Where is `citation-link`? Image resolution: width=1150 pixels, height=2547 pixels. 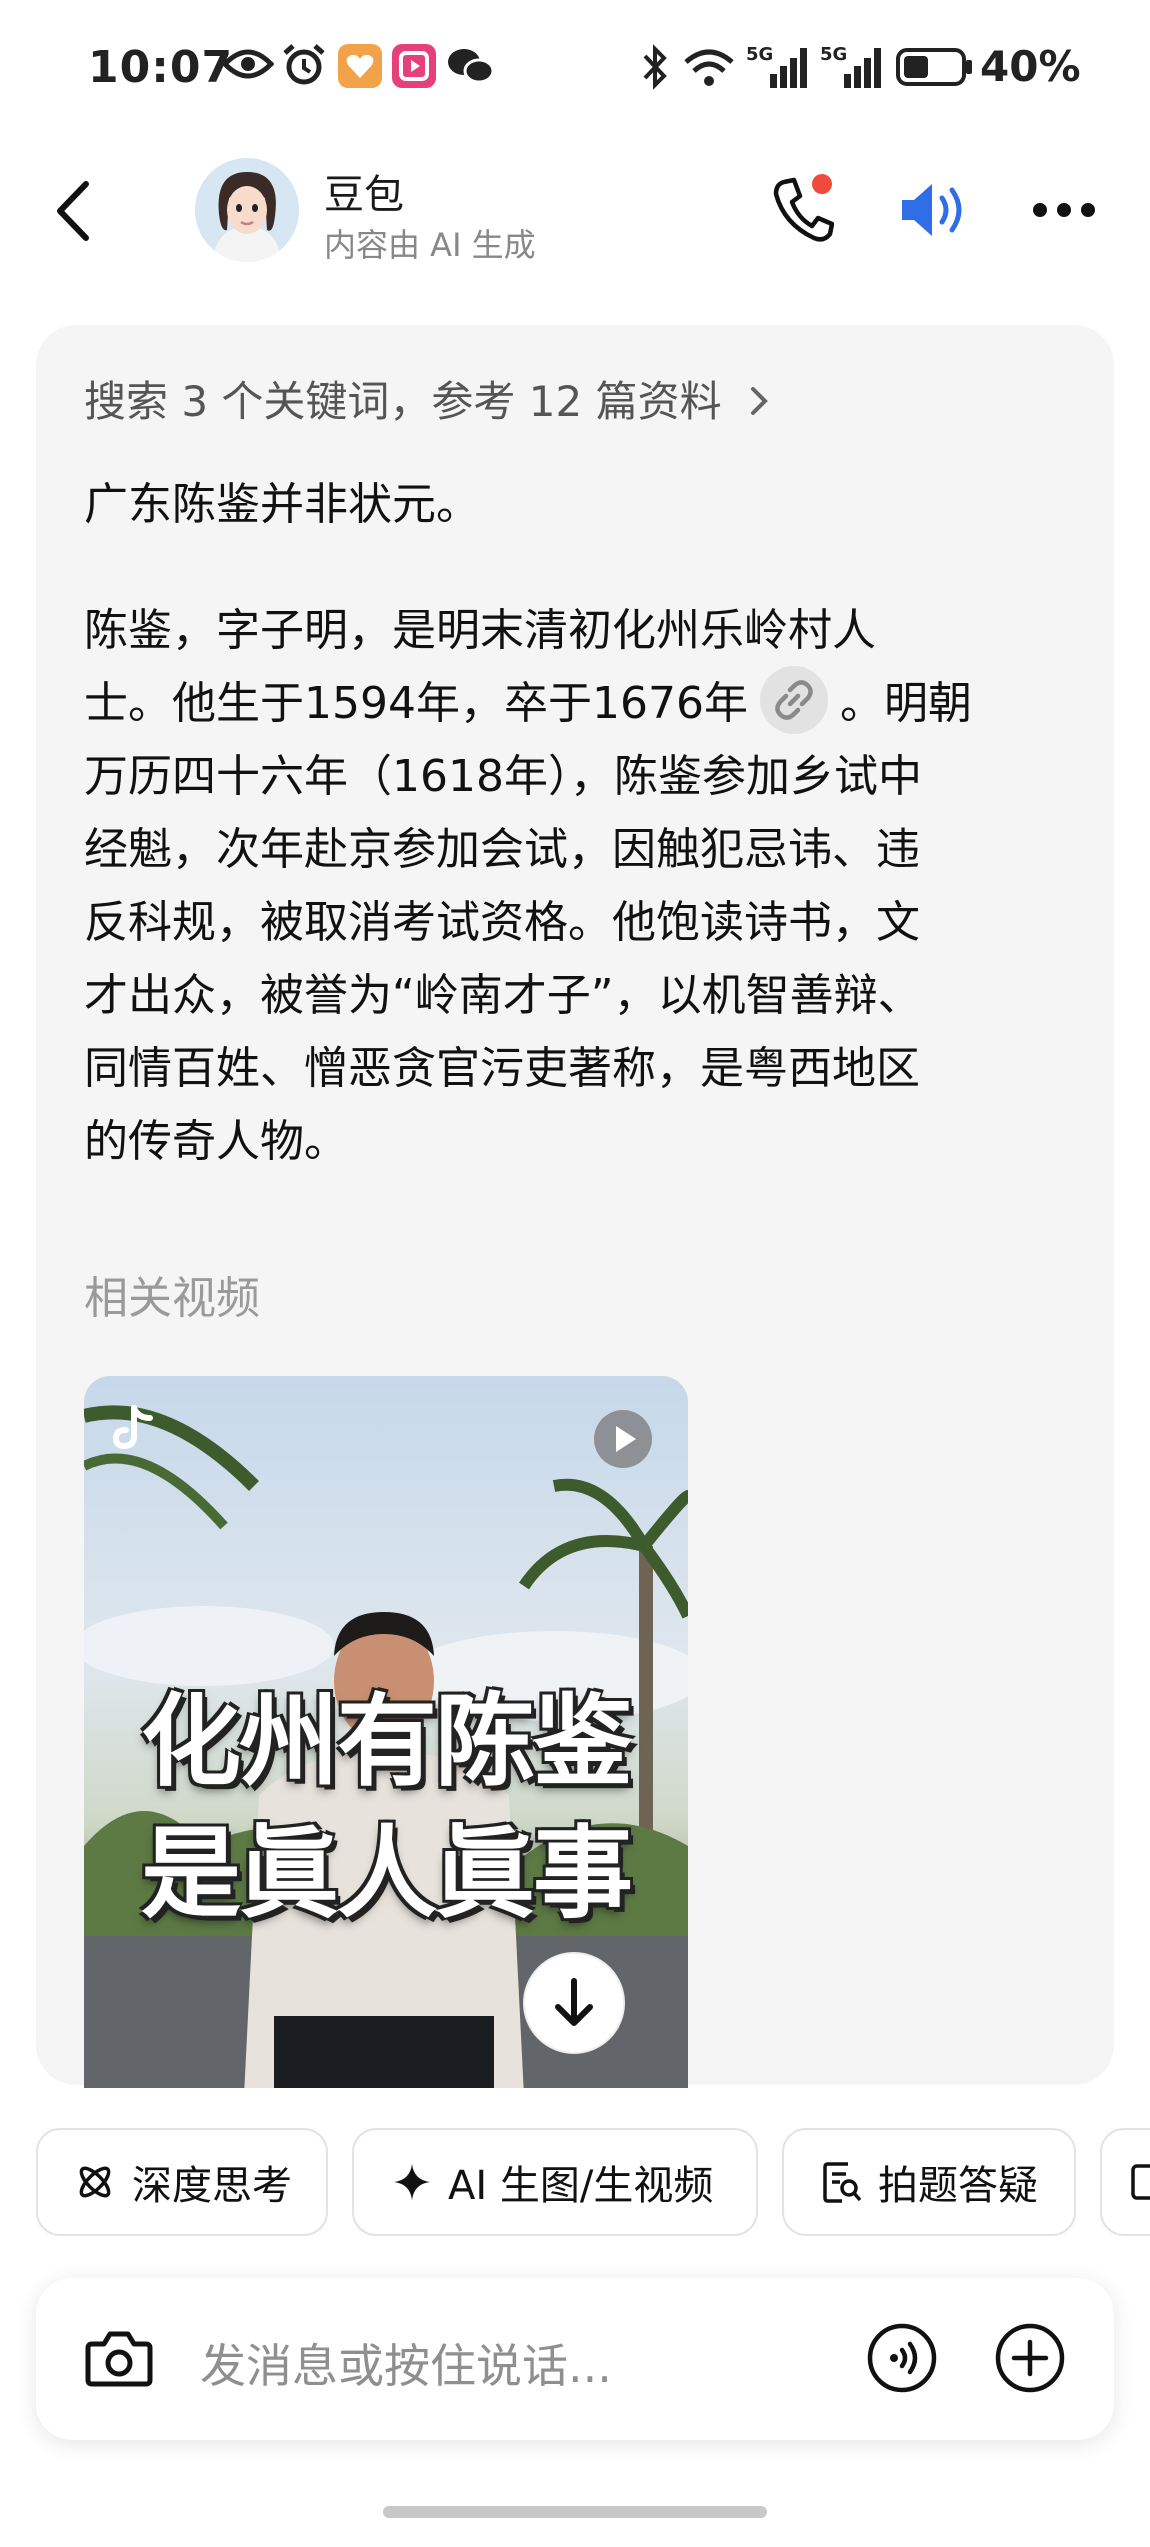
citation-link is located at coordinates (793, 700).